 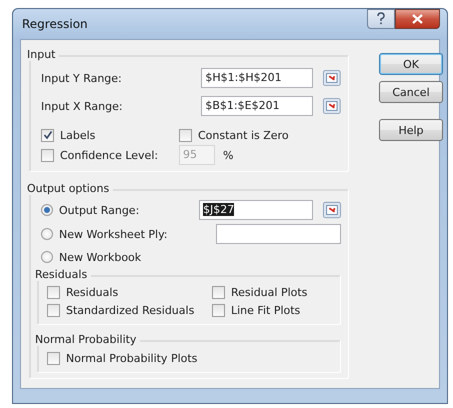 I want to click on group-title: Output options, so click(x=70, y=188).